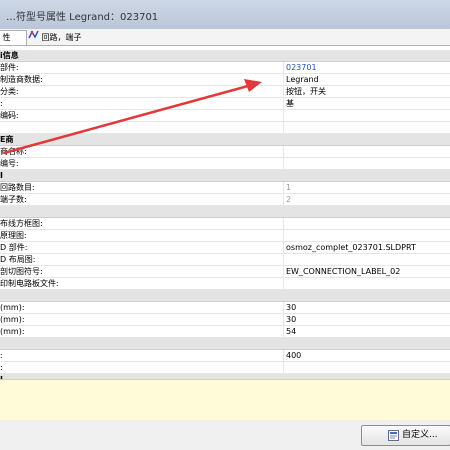 The height and width of the screenshot is (450, 450). Describe the element at coordinates (225, 399) in the screenshot. I see `notes-area` at that location.